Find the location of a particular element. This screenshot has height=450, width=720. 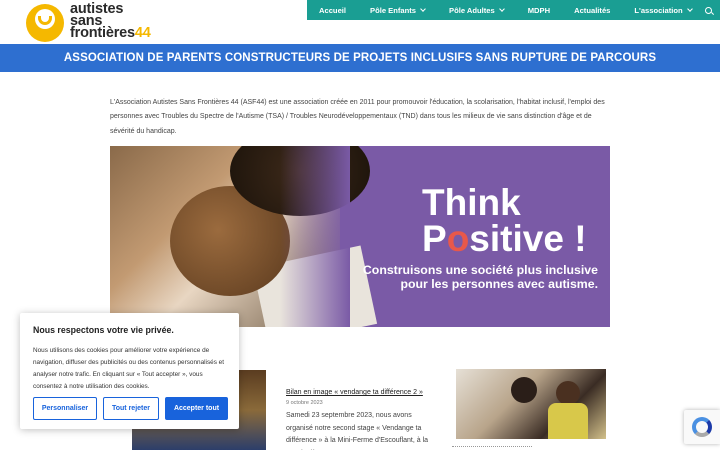

cookie-reject-button: Tout rejeter is located at coordinates (131, 408).